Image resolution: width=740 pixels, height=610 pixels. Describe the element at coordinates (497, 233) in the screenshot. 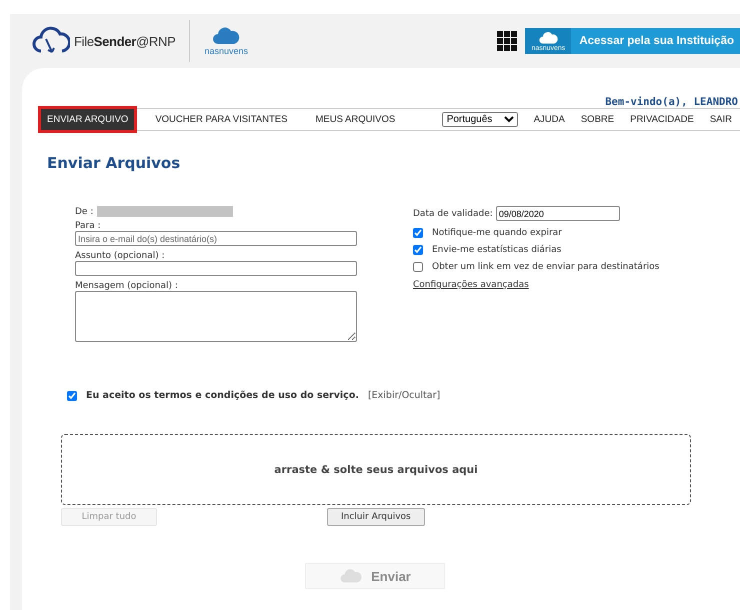

I see `checkbox-label: Notifique-me quando expirar` at that location.